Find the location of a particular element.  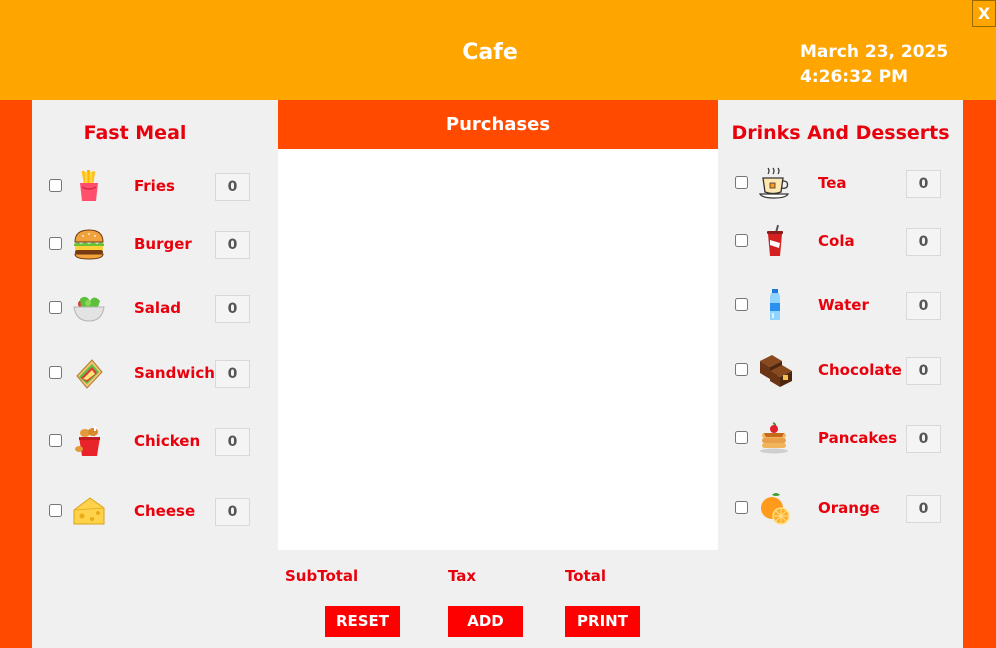

menu-item-salad: Salad 0 is located at coordinates (155, 308).